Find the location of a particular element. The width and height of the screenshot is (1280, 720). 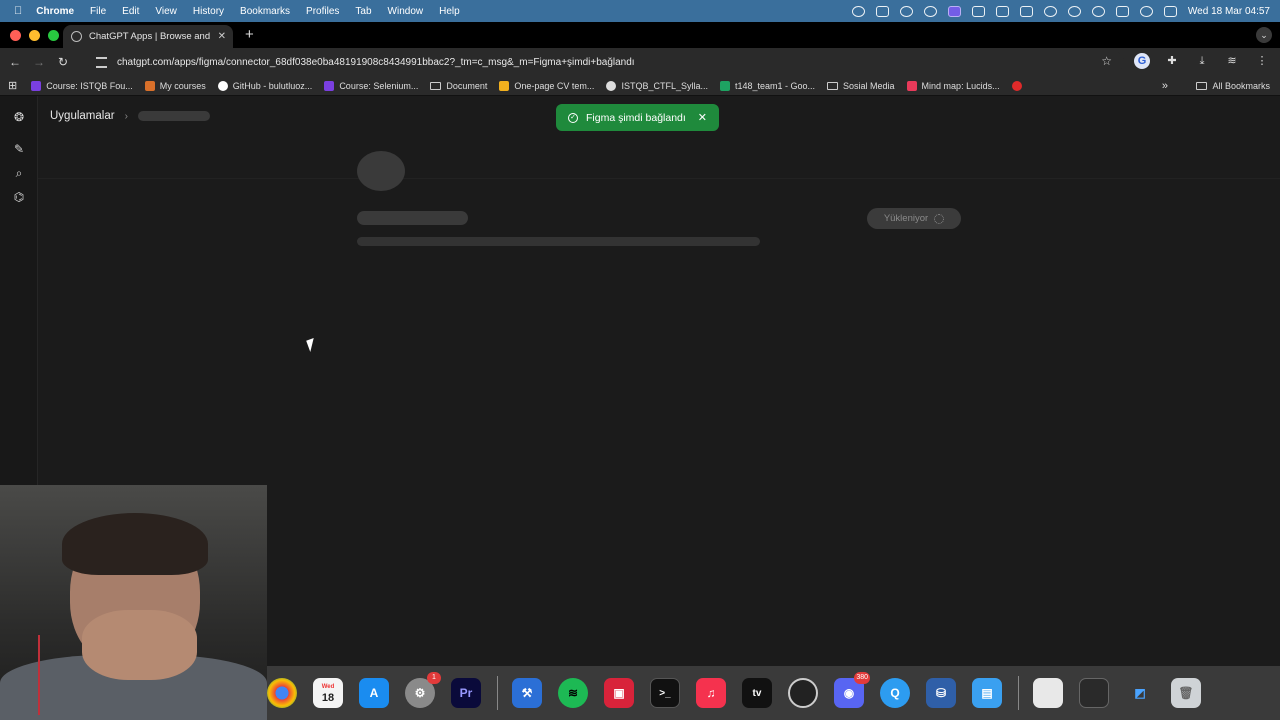

reload-button: ↻ is located at coordinates (63, 62).